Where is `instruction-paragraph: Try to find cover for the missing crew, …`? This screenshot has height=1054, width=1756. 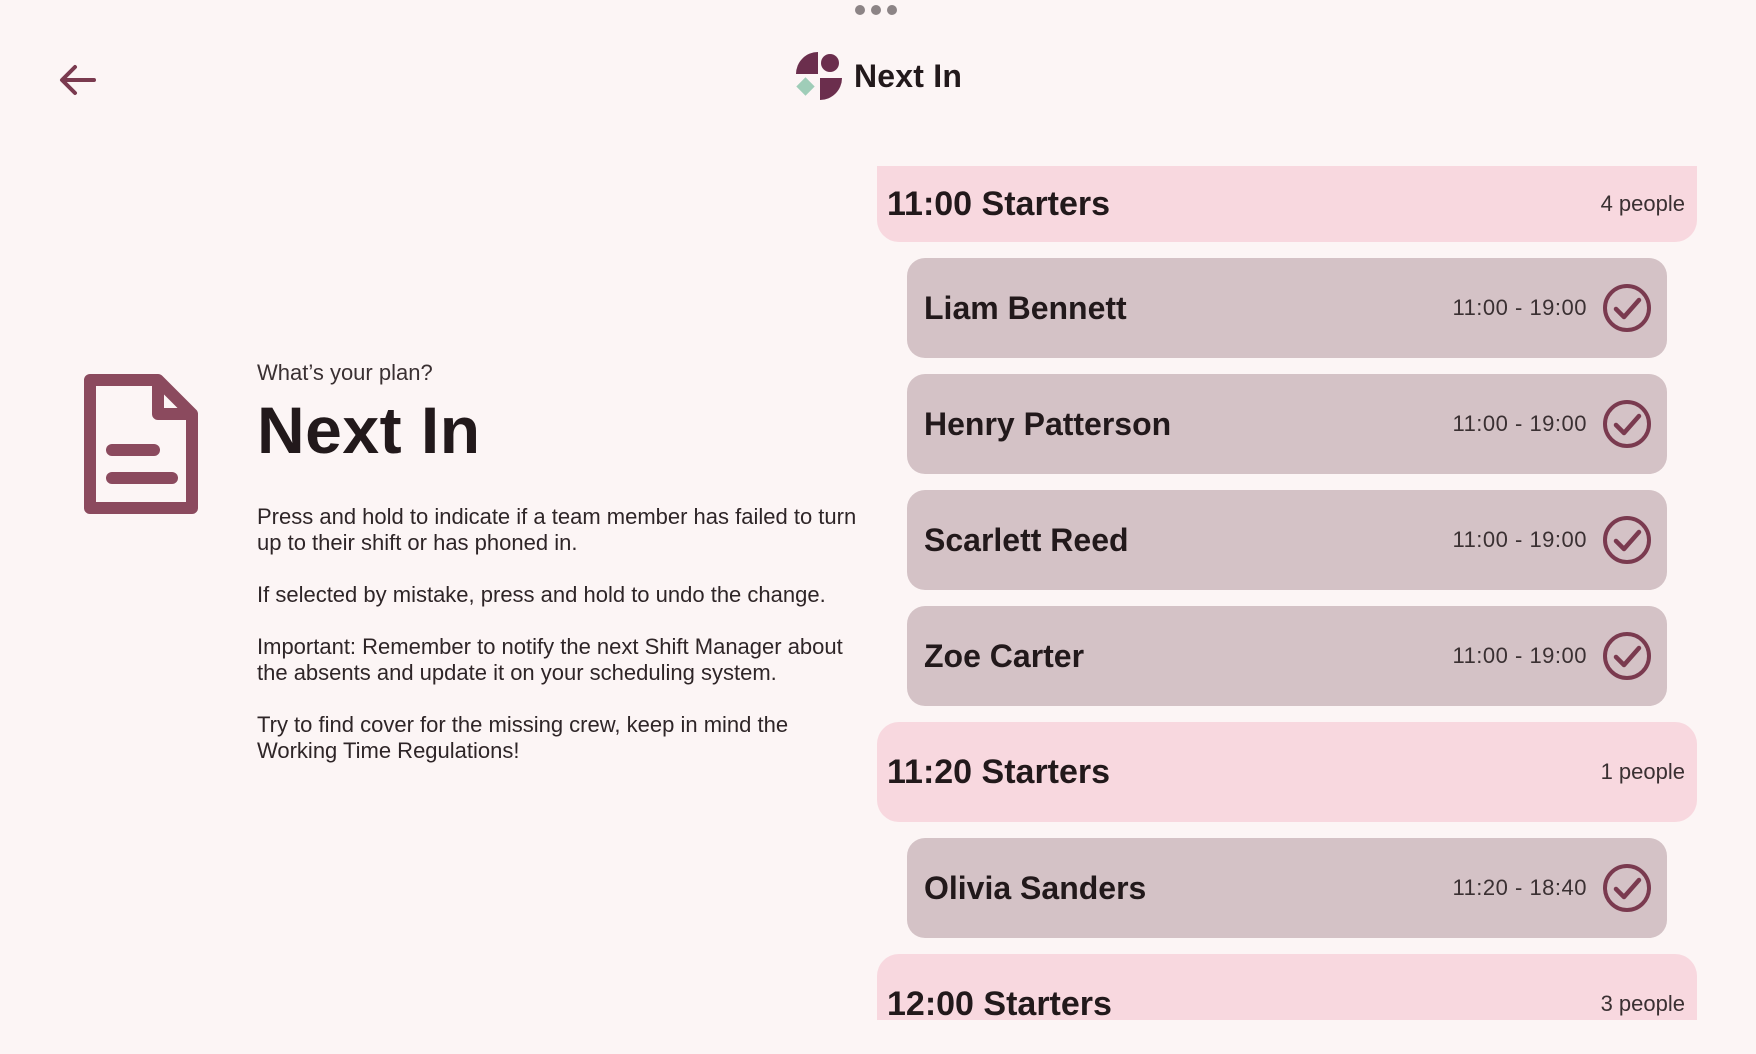 instruction-paragraph: Try to find cover for the missing crew, … is located at coordinates (523, 737).